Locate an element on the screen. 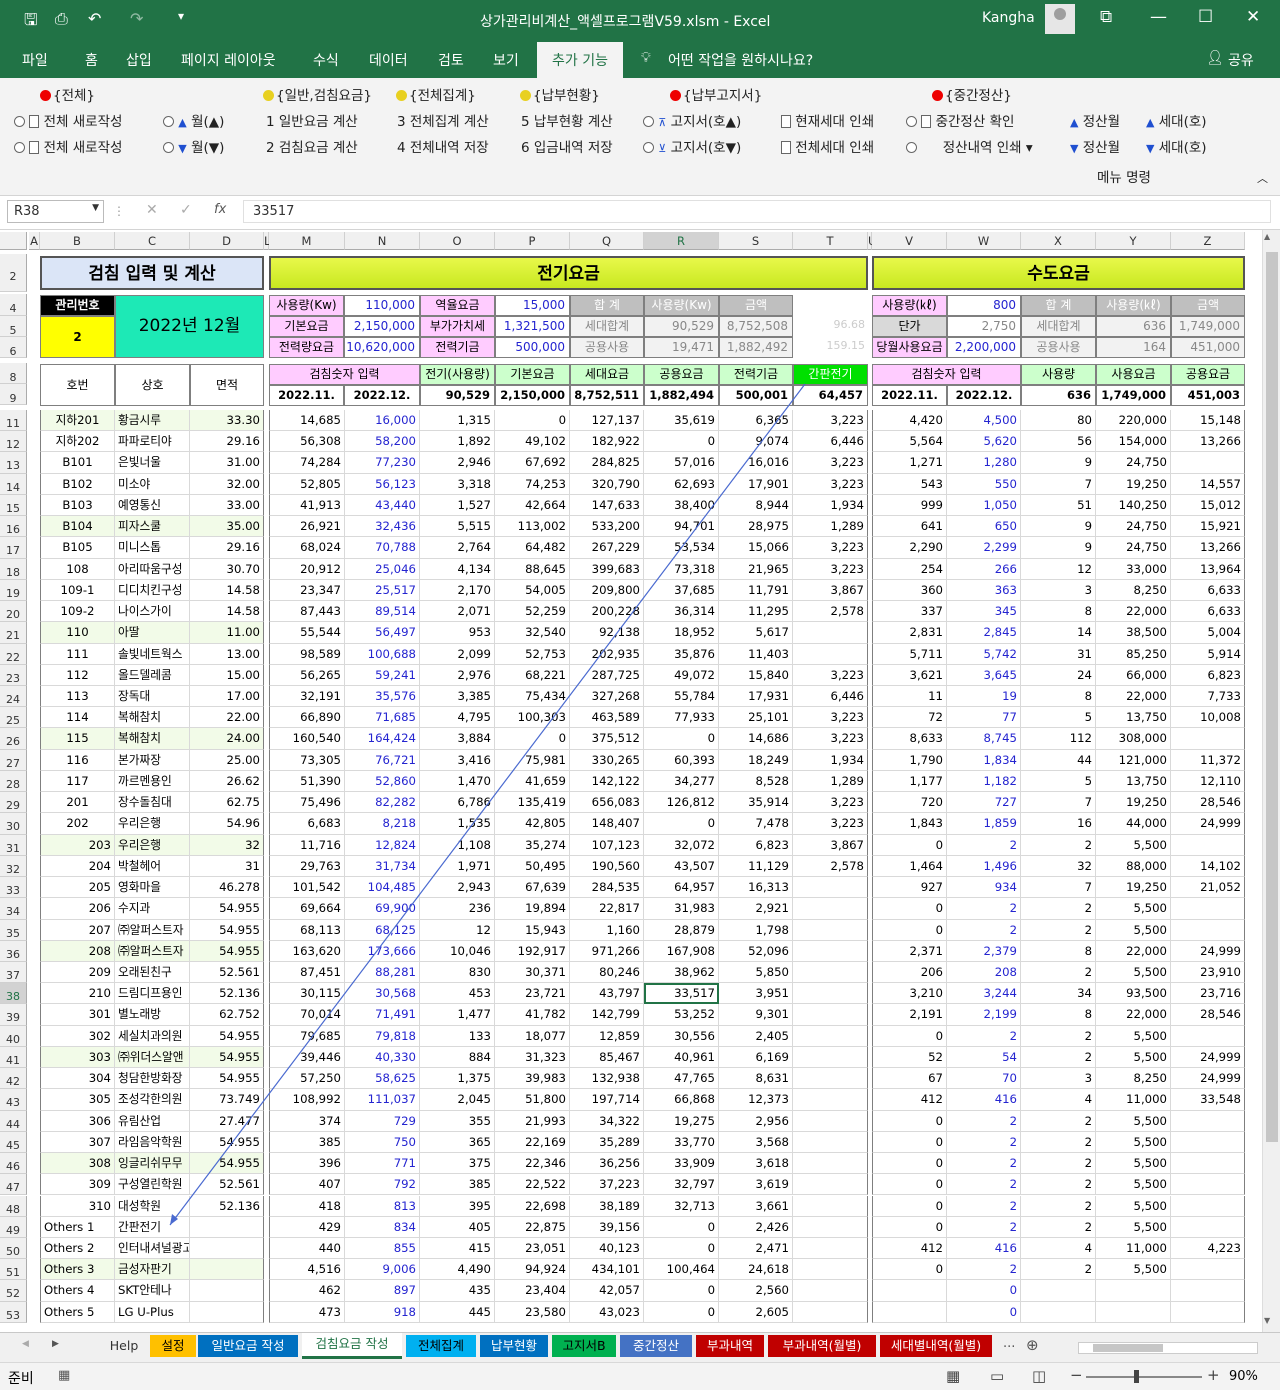  cell-M33: 101,542 is located at coordinates (307, 888).